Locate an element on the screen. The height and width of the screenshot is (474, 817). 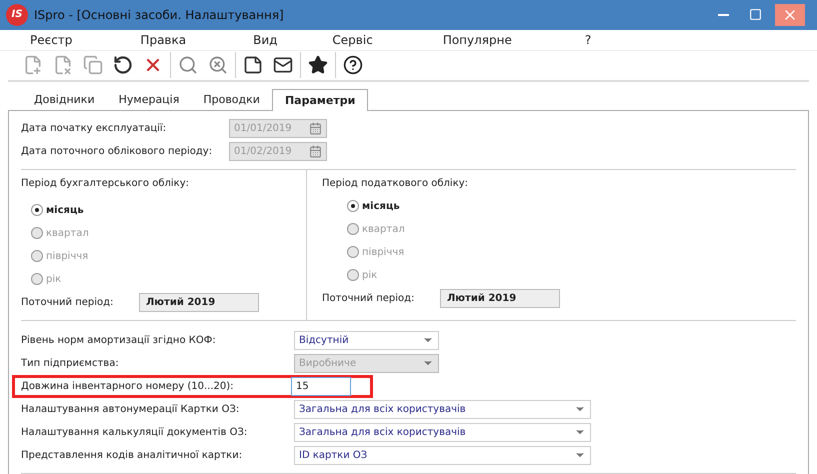
menu-item: Популярне is located at coordinates (477, 39).